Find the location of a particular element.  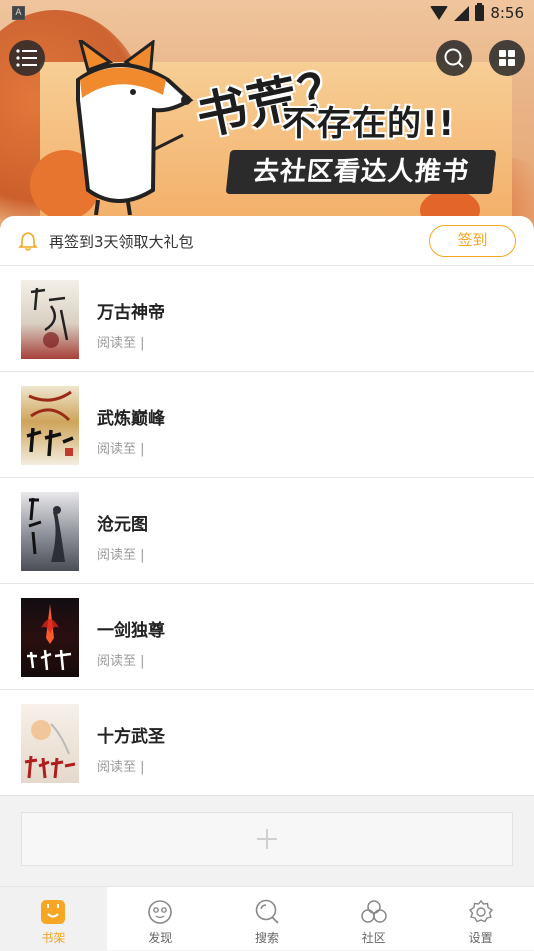

nav-tab-discover: 发现 is located at coordinates (160, 919).